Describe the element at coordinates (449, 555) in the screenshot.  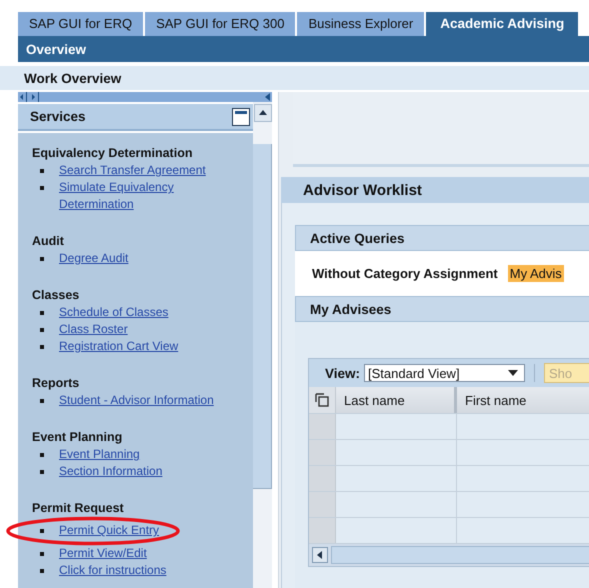
I see `horizontal-scrollbar` at that location.